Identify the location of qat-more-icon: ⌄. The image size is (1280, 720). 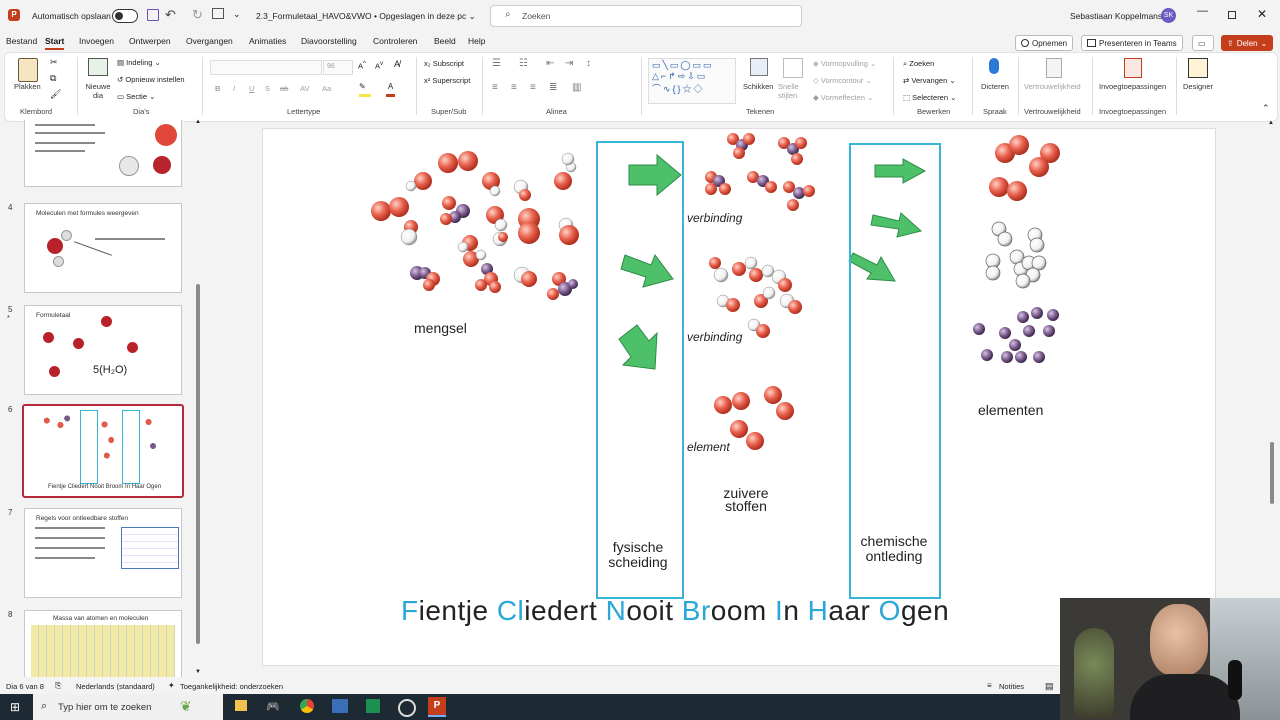
(237, 14).